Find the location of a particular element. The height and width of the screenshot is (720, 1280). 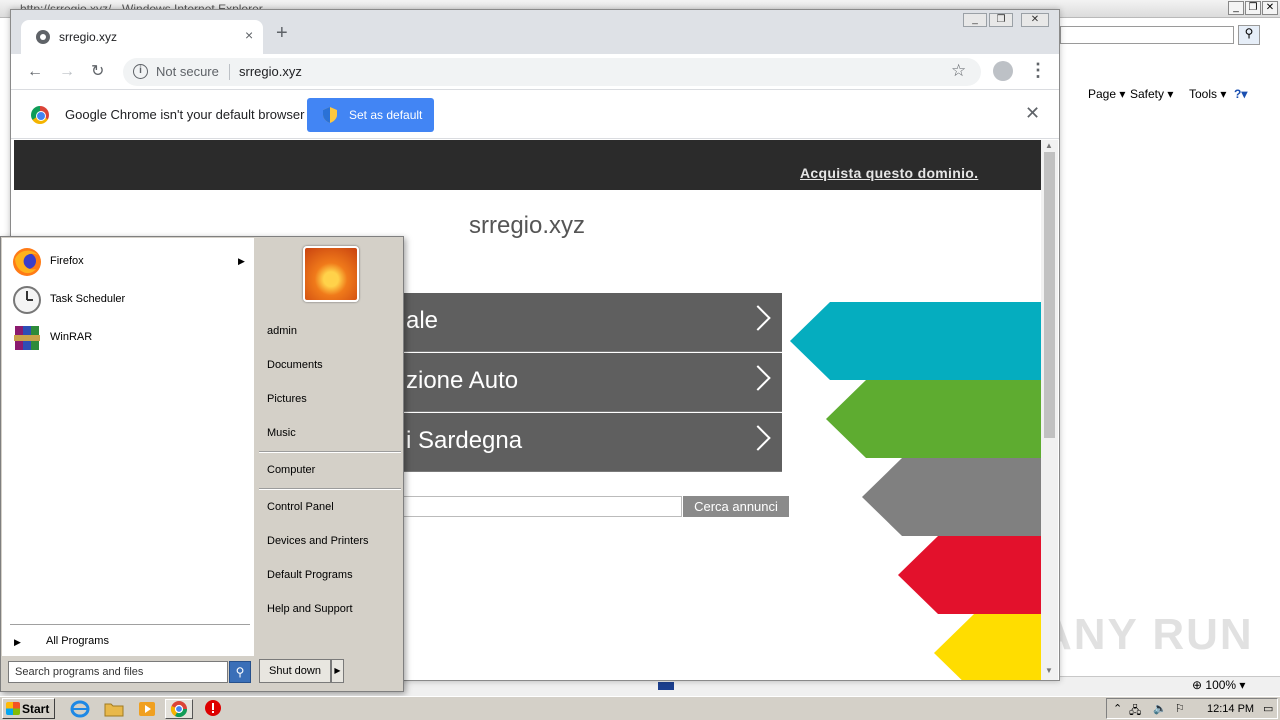

all-programs-button: ▶ All Programs is located at coordinates (130, 644).